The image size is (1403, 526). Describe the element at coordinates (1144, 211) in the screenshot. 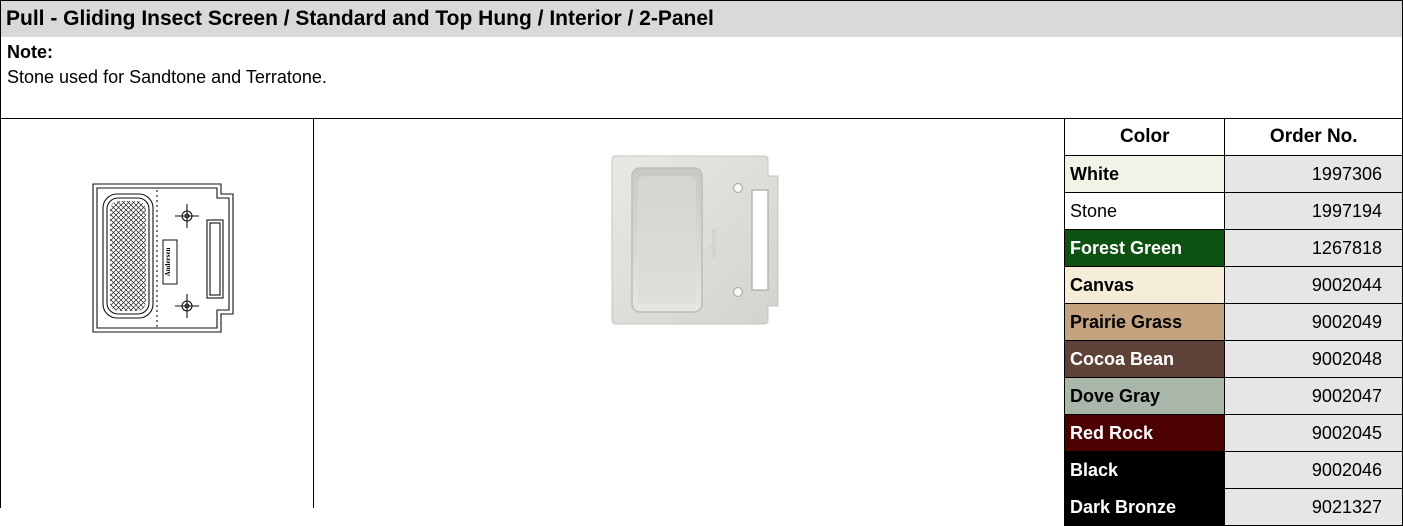

I see `color-name-cell: Stone` at that location.